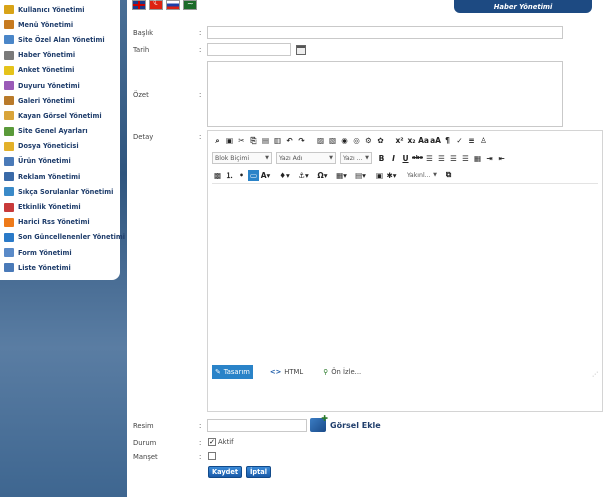 The height and width of the screenshot is (497, 604). What do you see at coordinates (232, 372) in the screenshot?
I see `design-mode-tab: ✎ Tasarım` at bounding box center [232, 372].